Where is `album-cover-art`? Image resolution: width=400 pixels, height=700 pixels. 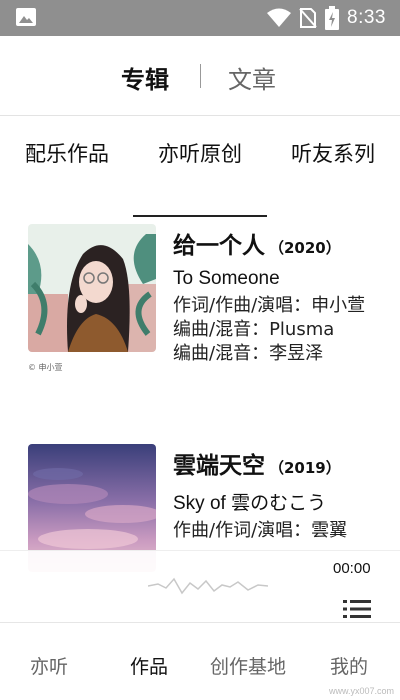 album-cover-art is located at coordinates (92, 288).